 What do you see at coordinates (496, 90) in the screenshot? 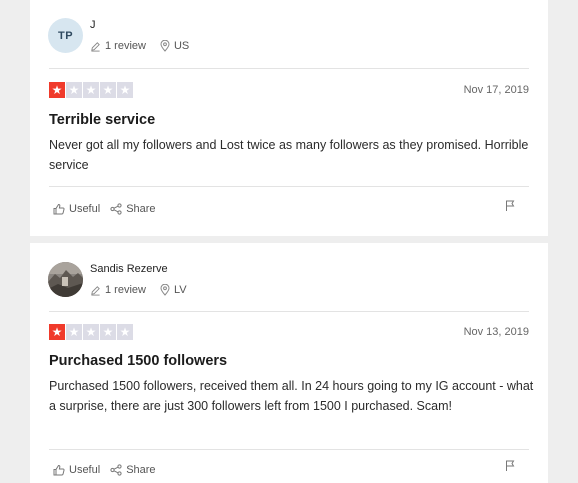
I see `review-date: Nov 17, 2019` at bounding box center [496, 90].